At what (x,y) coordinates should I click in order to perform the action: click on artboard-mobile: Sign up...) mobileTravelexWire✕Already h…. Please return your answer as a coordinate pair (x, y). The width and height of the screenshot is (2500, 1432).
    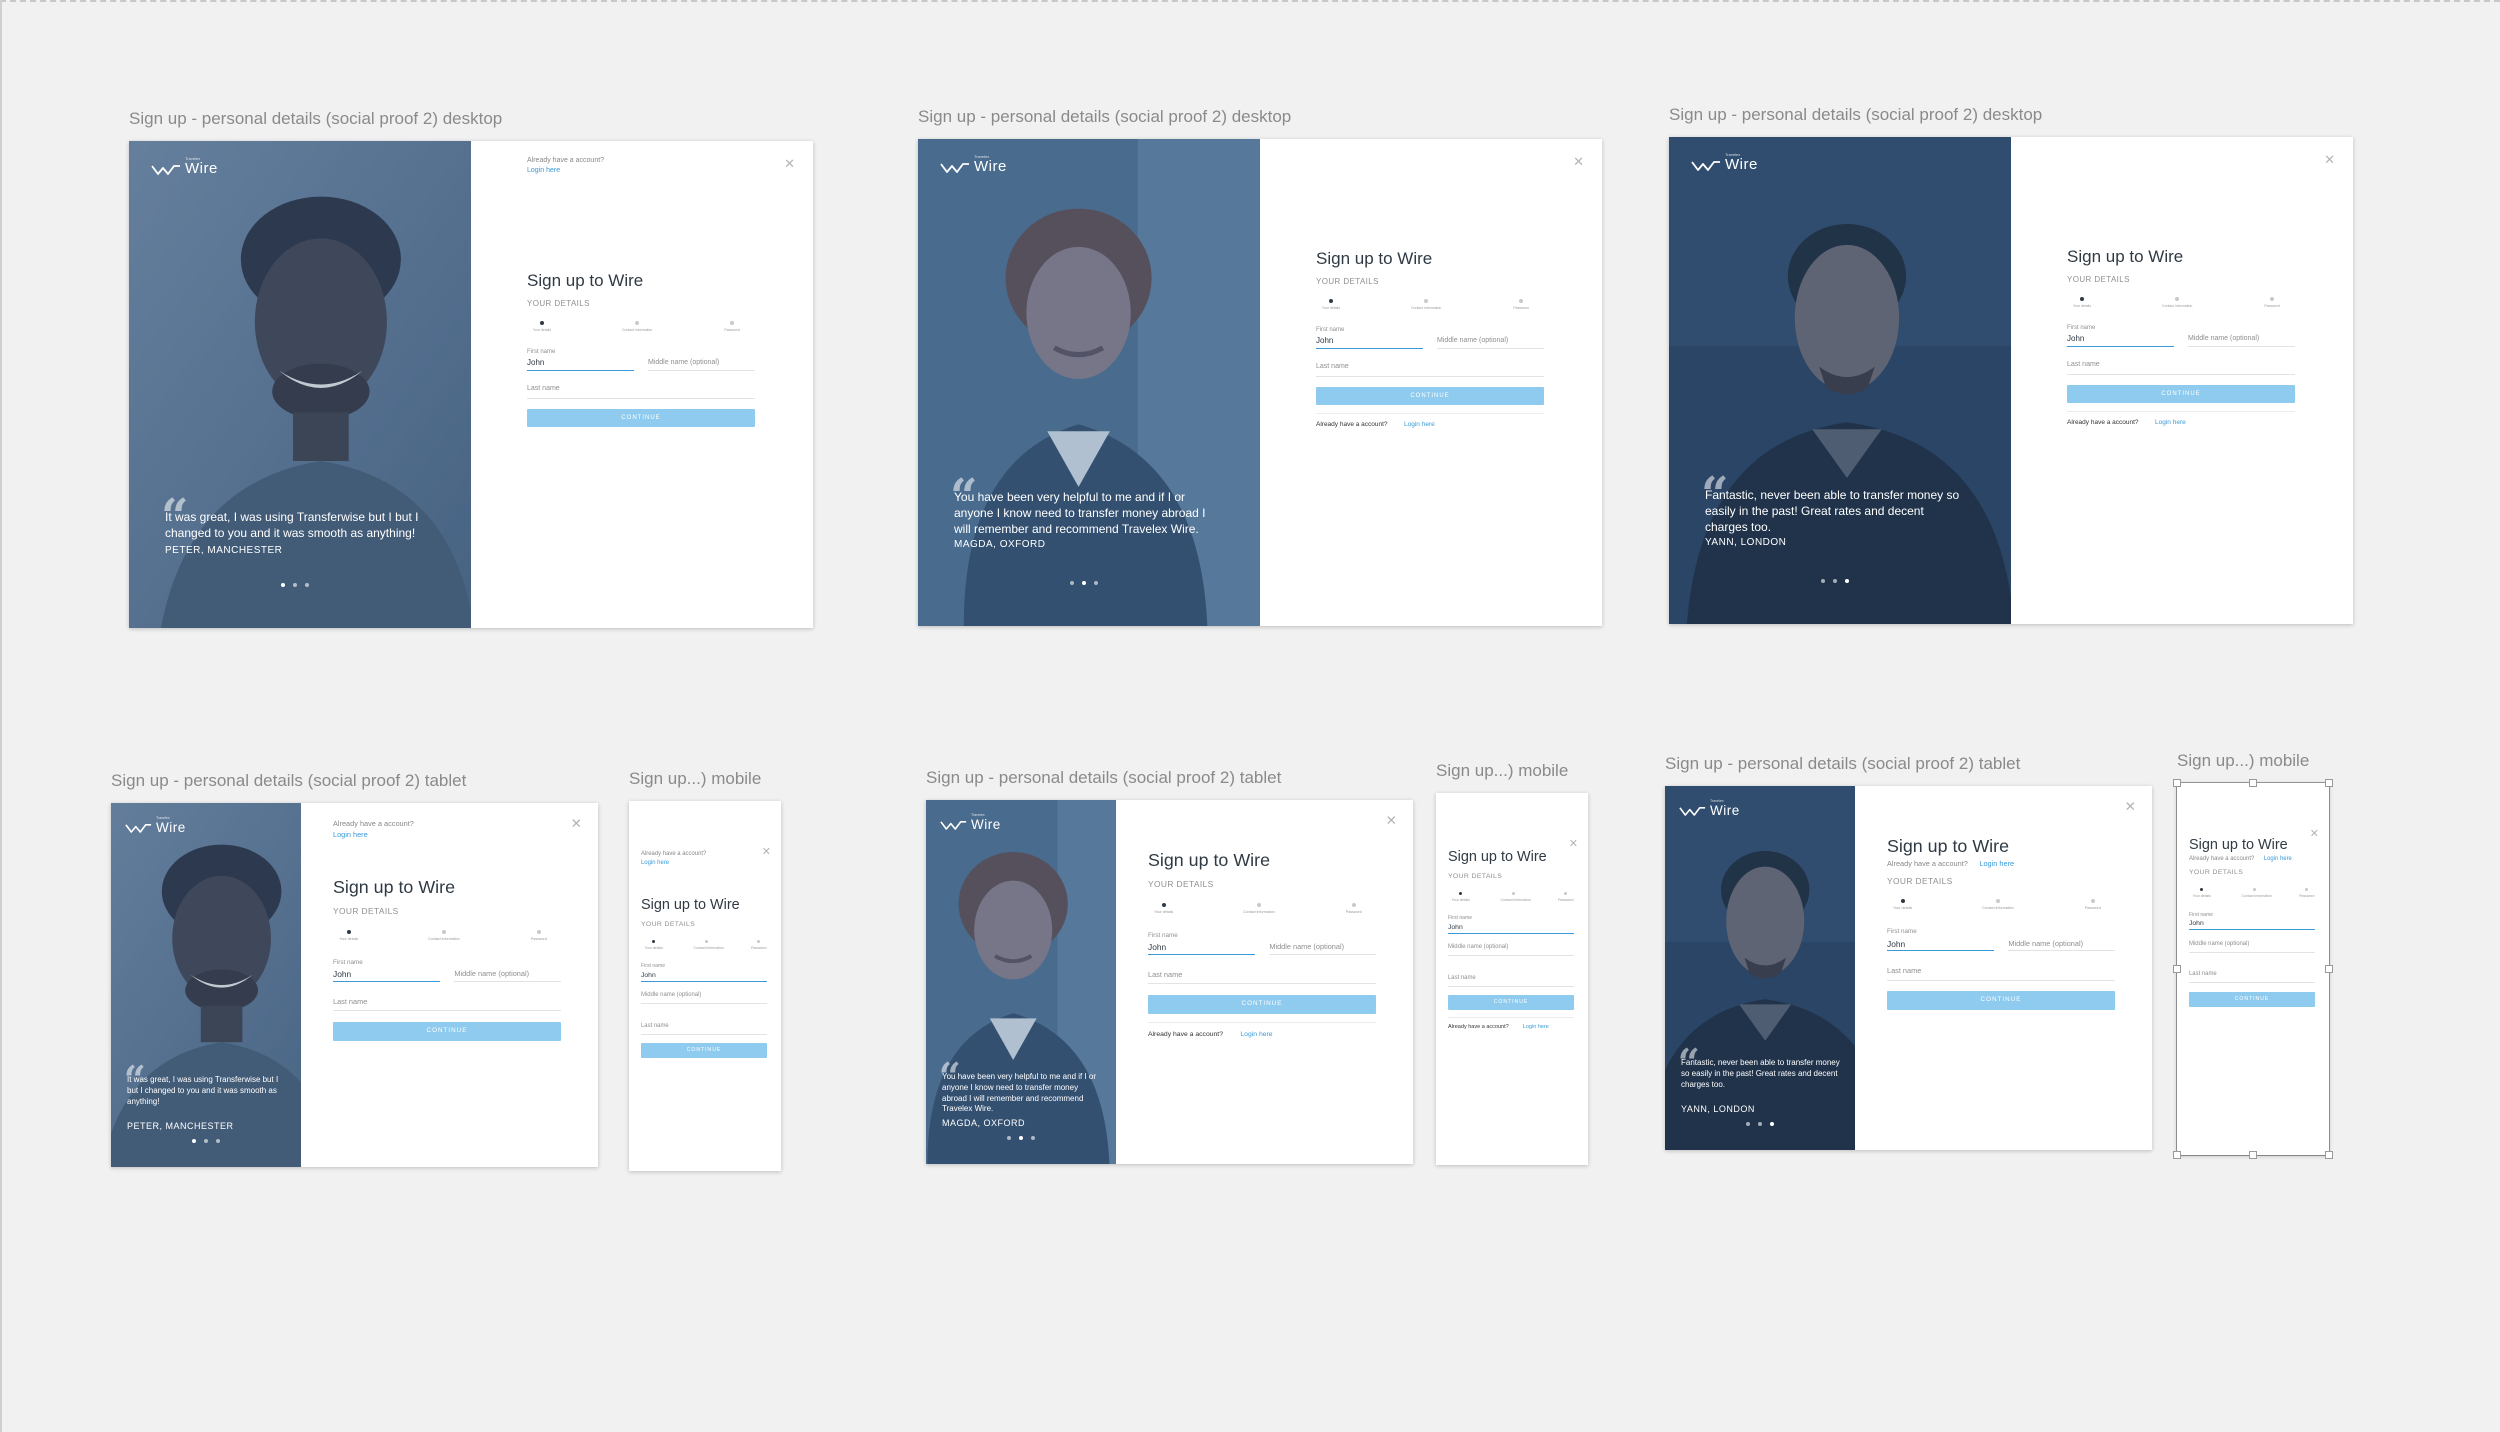
    Looking at the image, I should click on (705, 970).